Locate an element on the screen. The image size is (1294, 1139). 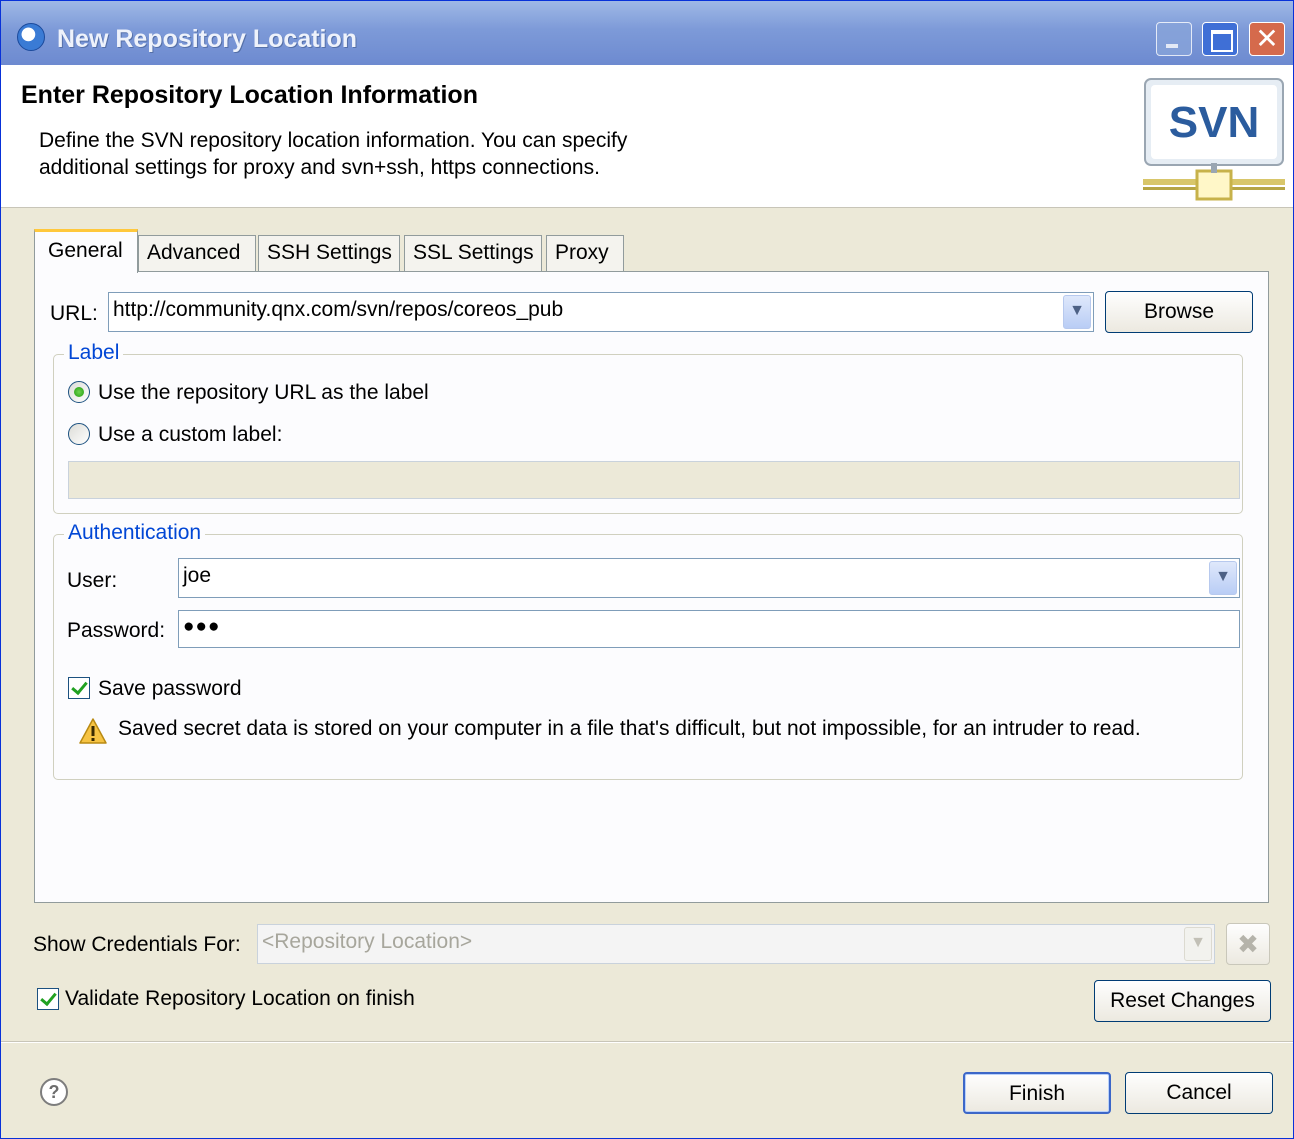
user-label: User: is located at coordinates (92, 580).